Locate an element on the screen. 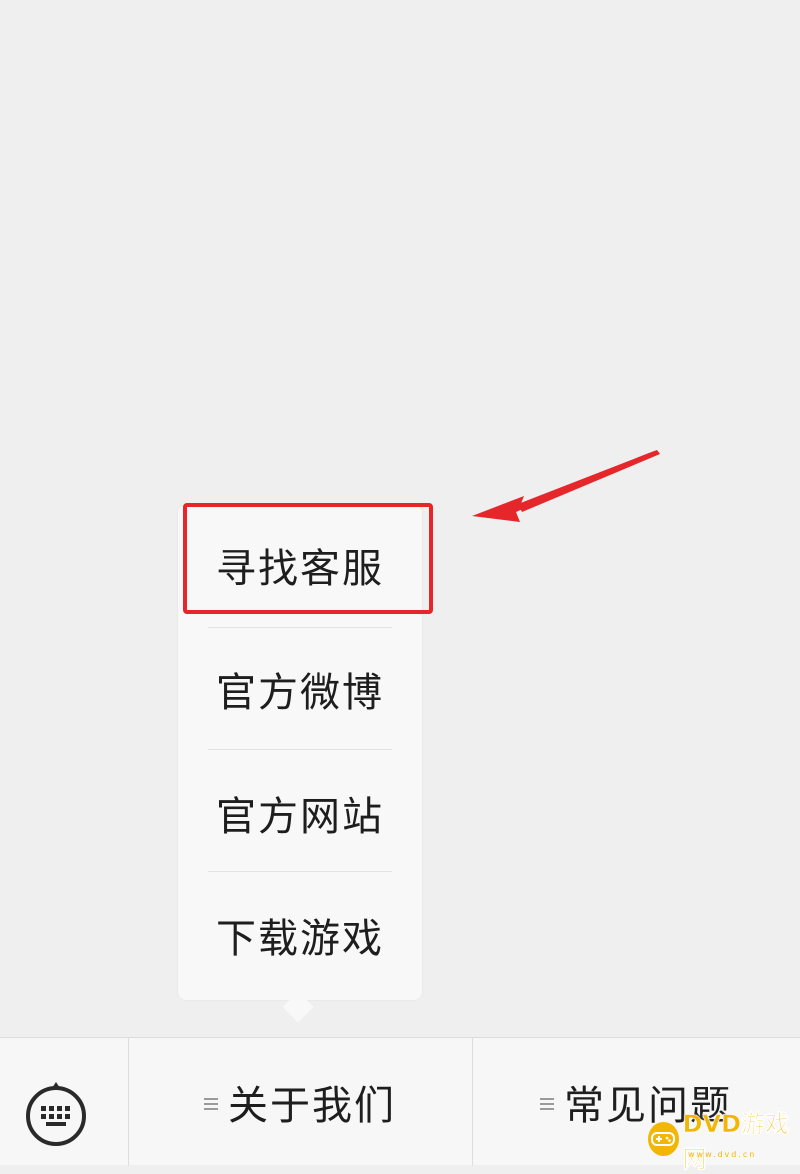 The height and width of the screenshot is (1174, 800). submenu-item-official-website: 官方网站 is located at coordinates (300, 813).